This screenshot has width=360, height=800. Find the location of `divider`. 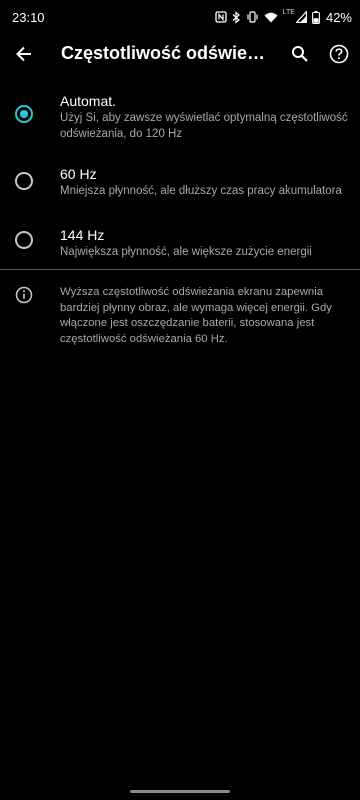

divider is located at coordinates (180, 269).